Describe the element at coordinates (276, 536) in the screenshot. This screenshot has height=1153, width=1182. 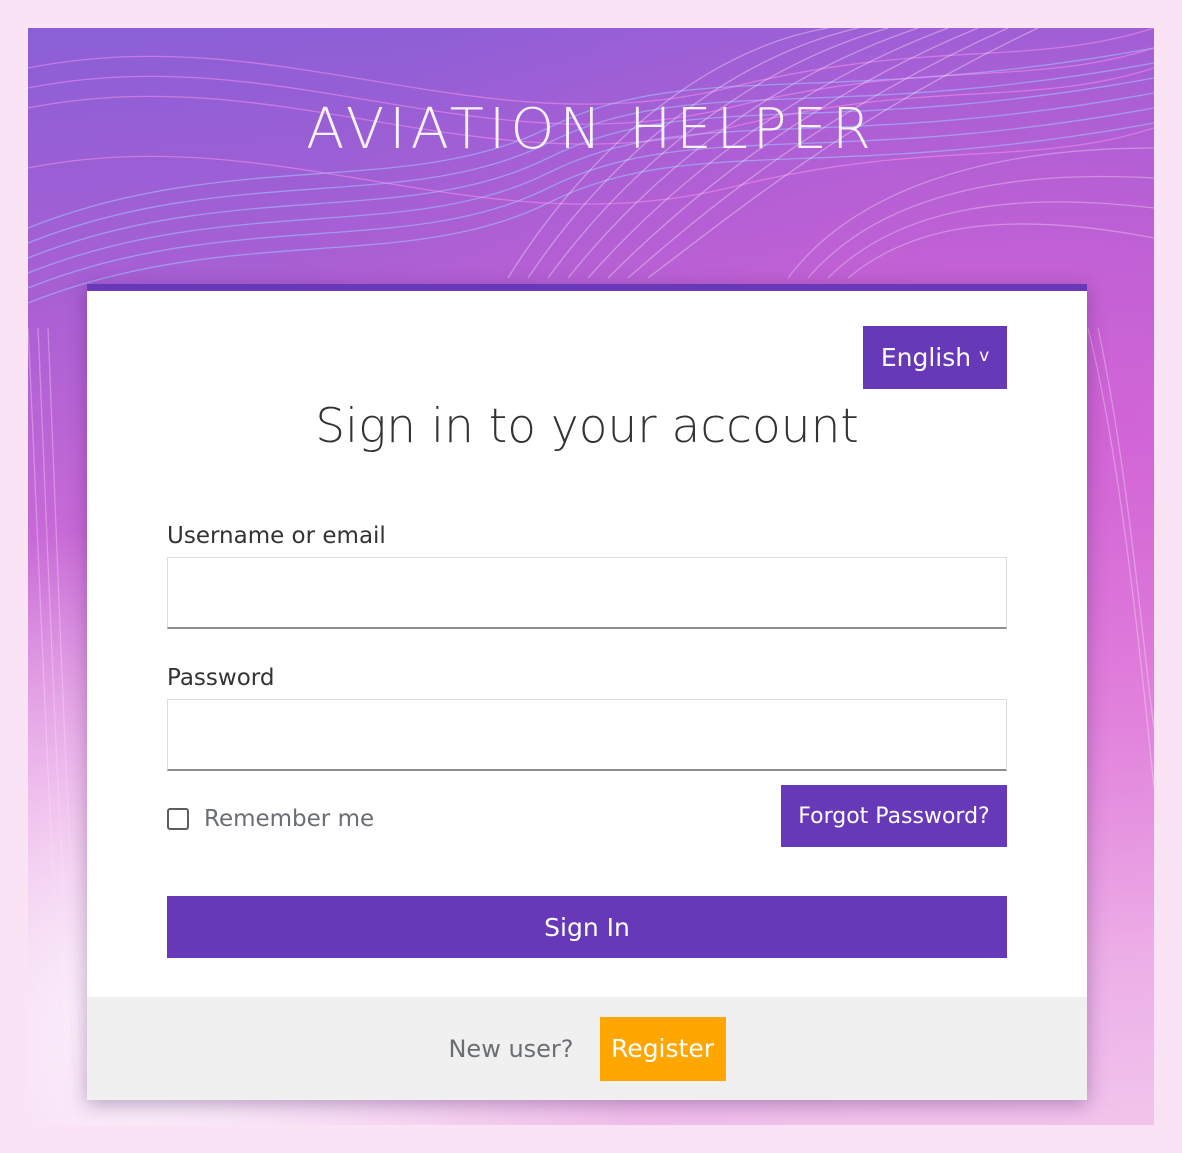
I see `username-label: Username or email` at that location.